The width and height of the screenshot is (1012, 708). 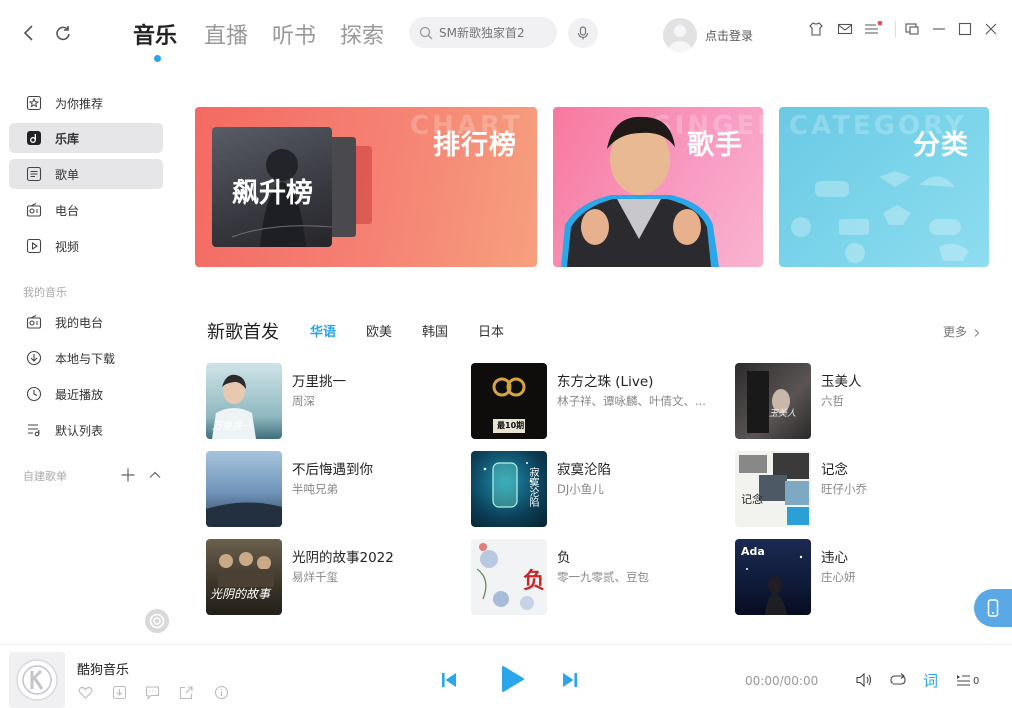 I want to click on sidebar-item-library: 乐库, so click(x=86, y=138).